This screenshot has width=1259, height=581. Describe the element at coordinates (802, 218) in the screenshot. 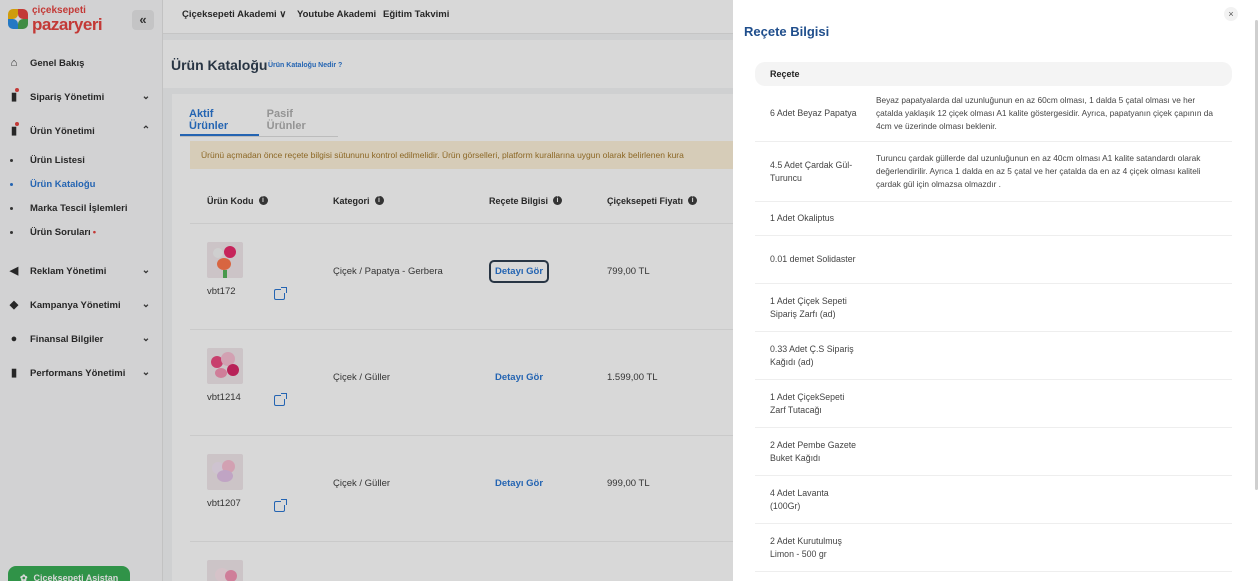

I see `recete-item-name: 1 Adet Okaliptus` at that location.